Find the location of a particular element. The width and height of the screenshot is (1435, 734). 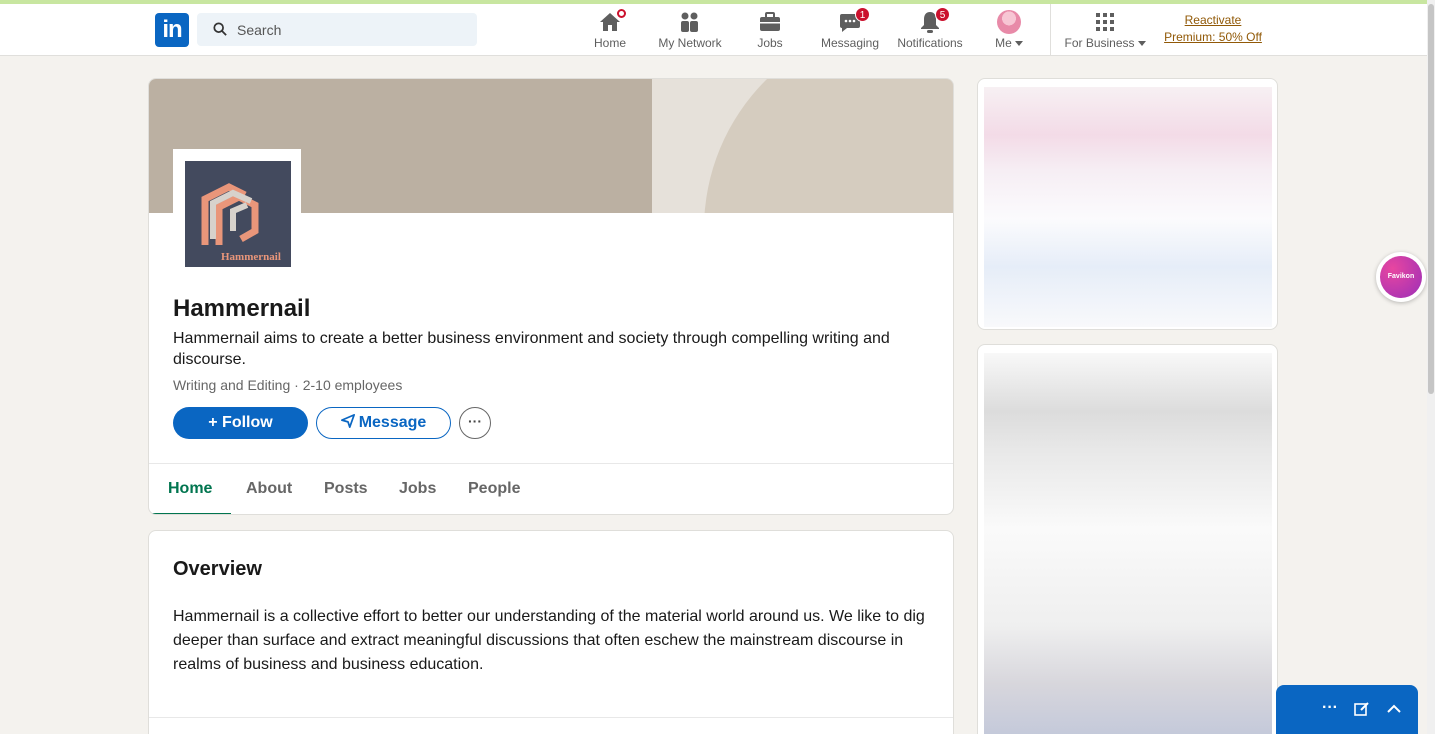

nav-my-network: My Network is located at coordinates (690, 32).